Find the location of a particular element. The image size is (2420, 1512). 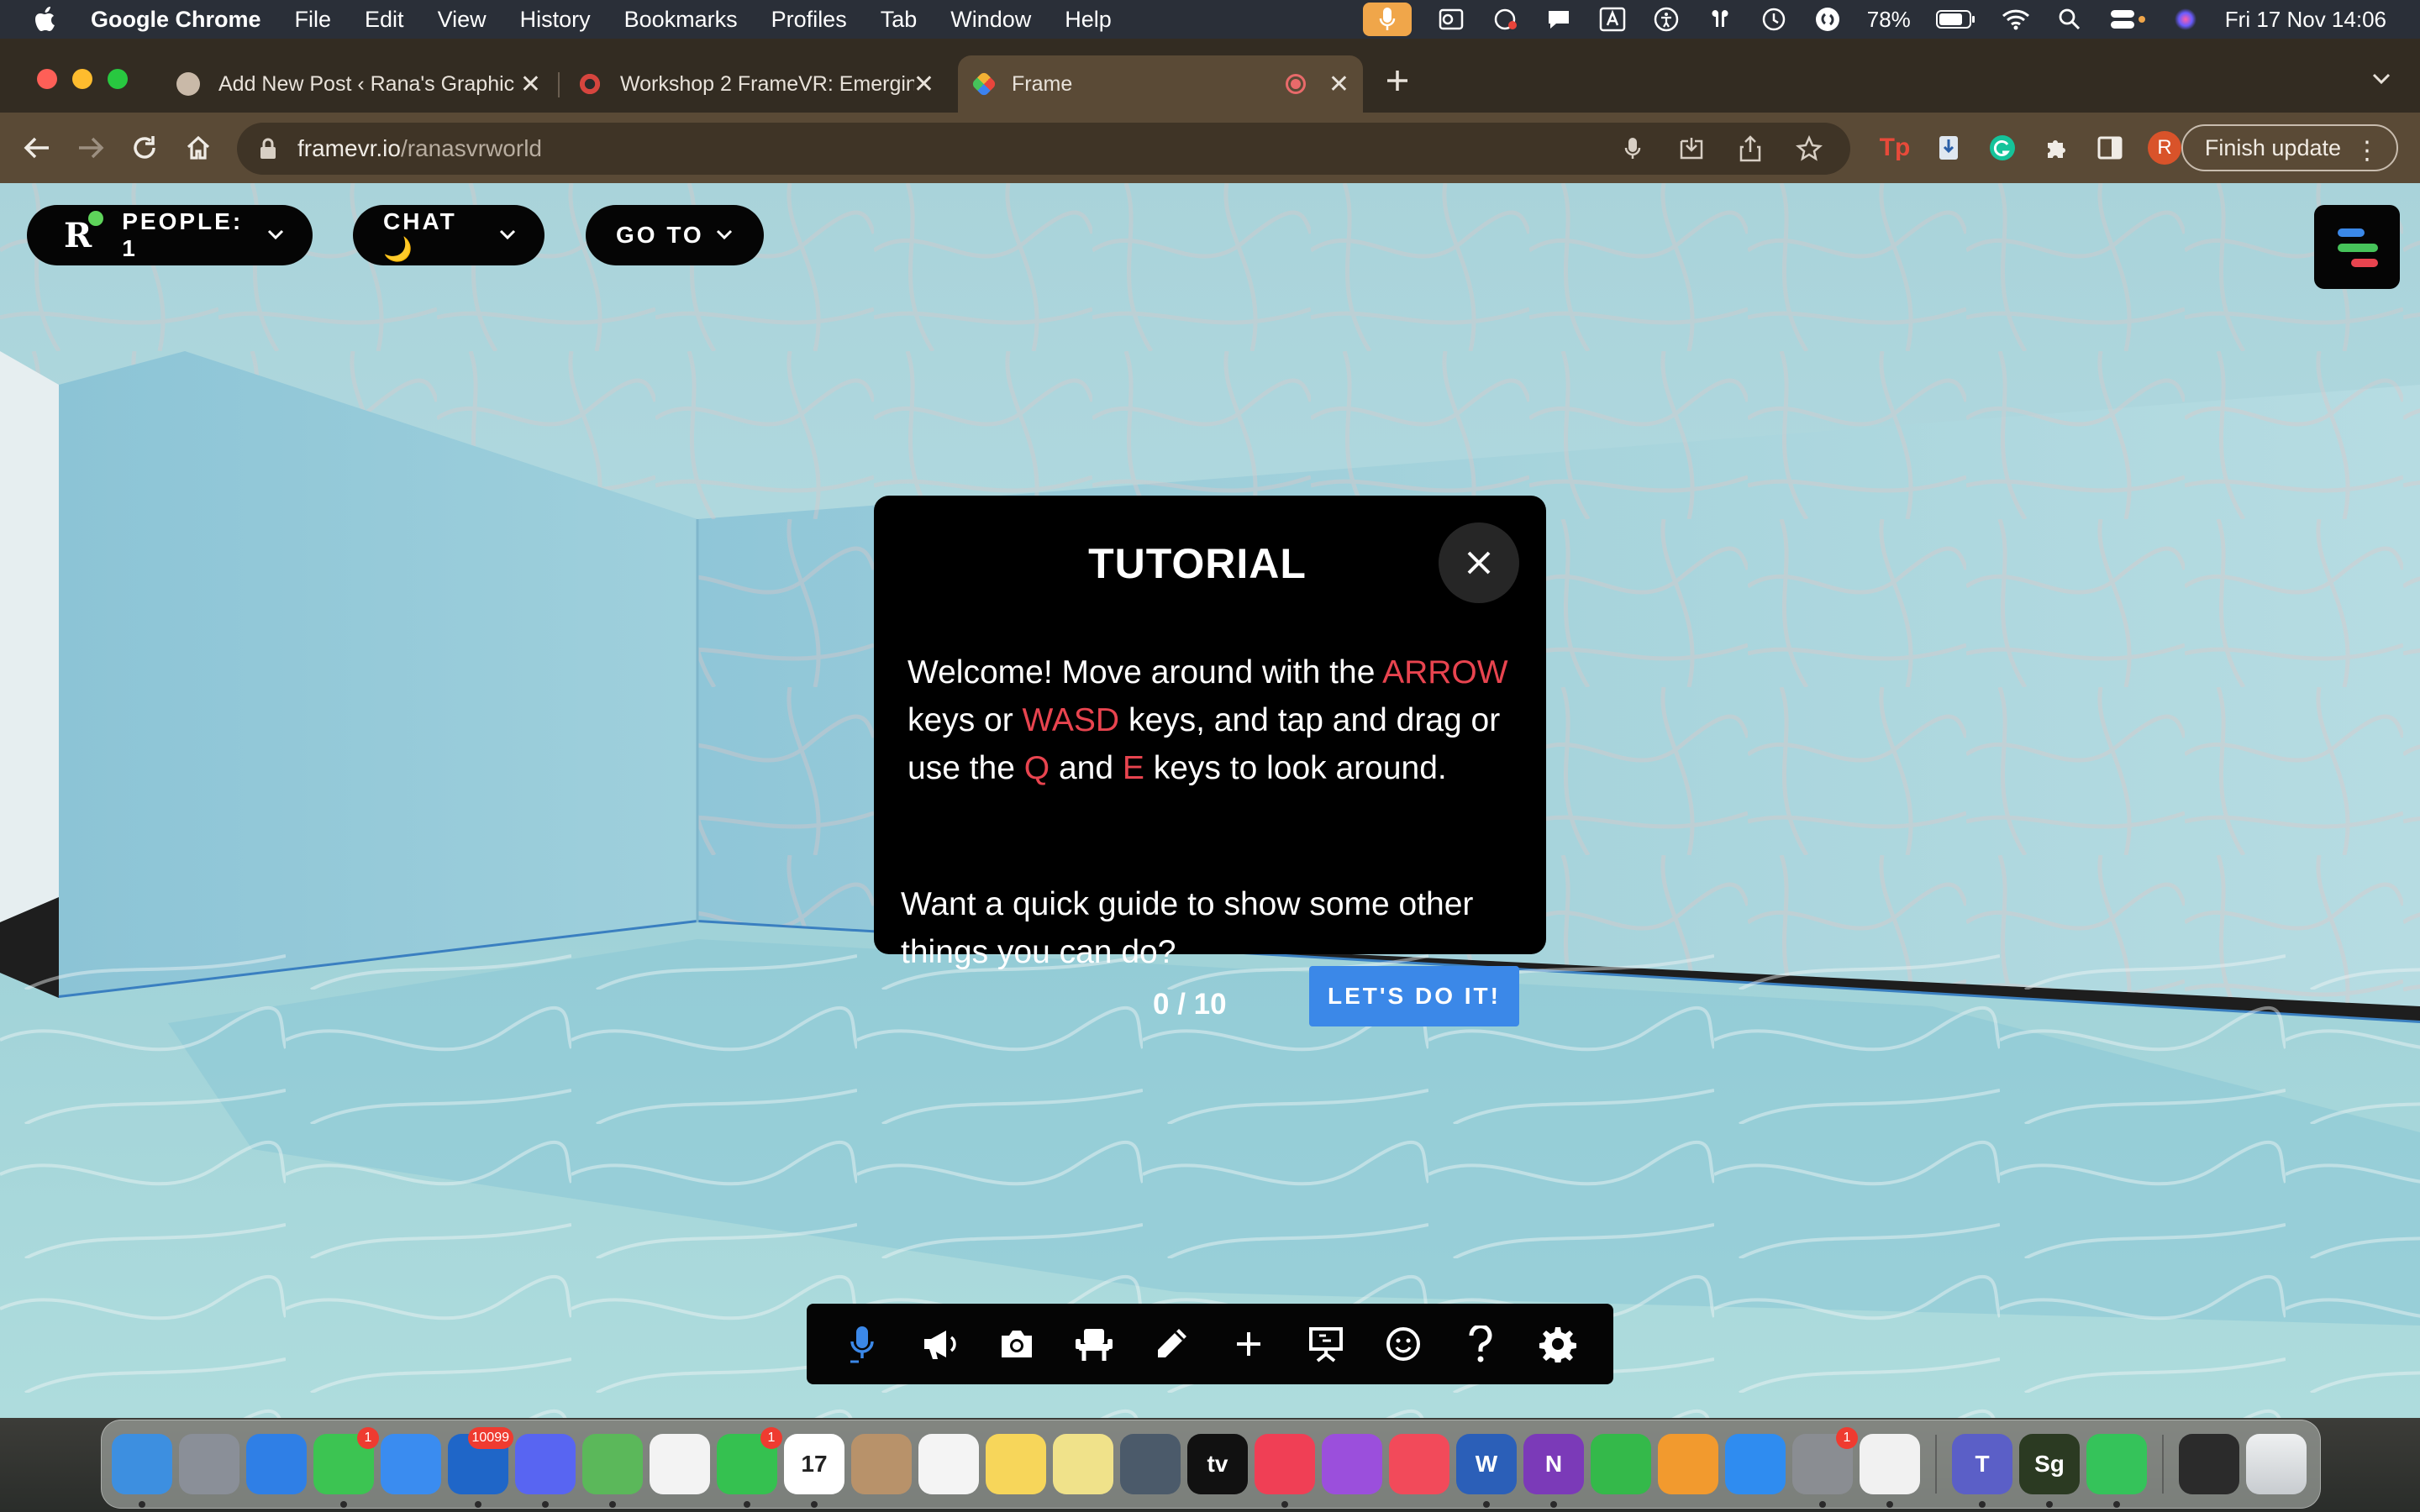

back-button is located at coordinates (37, 148).